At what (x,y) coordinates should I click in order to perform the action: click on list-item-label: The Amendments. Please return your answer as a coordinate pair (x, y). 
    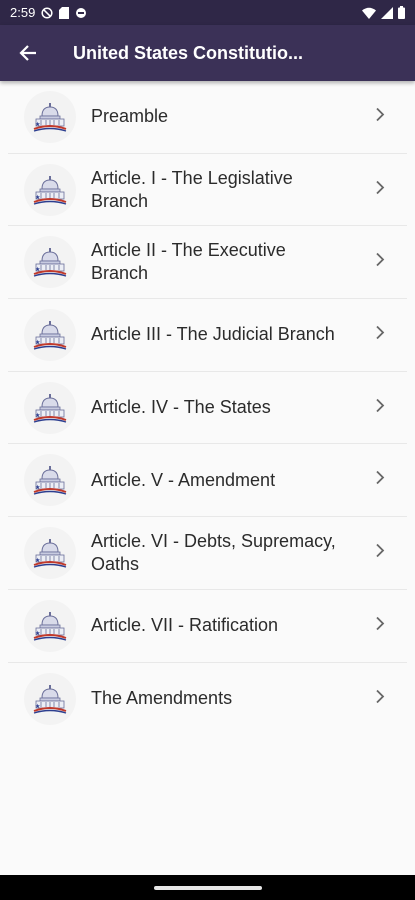
    Looking at the image, I should click on (162, 698).